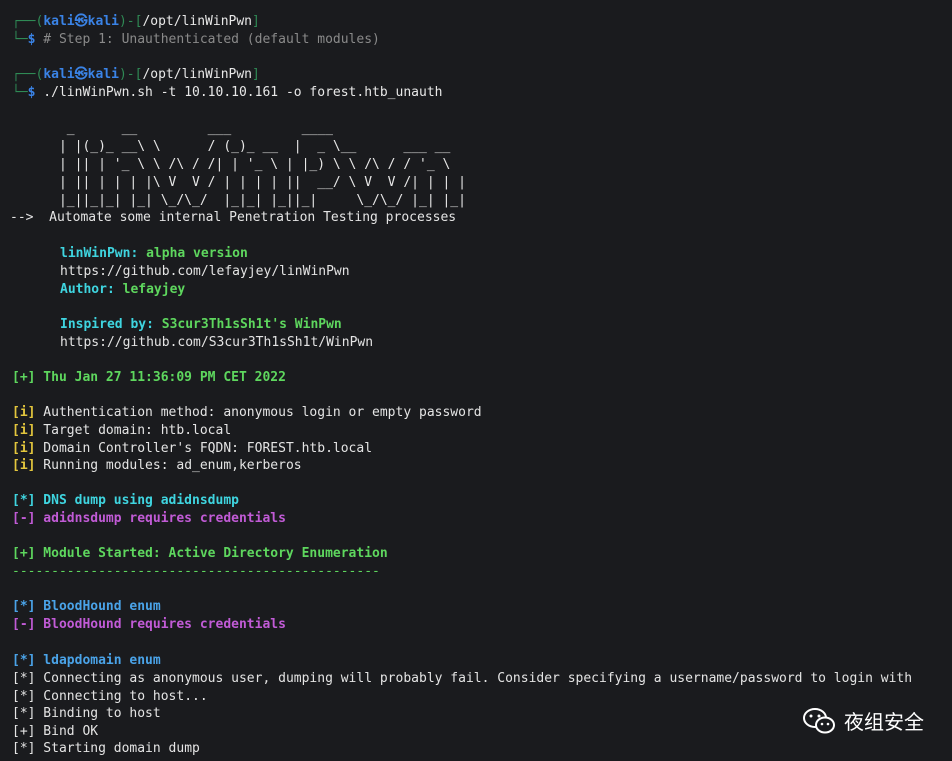 The image size is (952, 761). What do you see at coordinates (117, 748) in the screenshot?
I see `ldap-text: Starting domain dump` at bounding box center [117, 748].